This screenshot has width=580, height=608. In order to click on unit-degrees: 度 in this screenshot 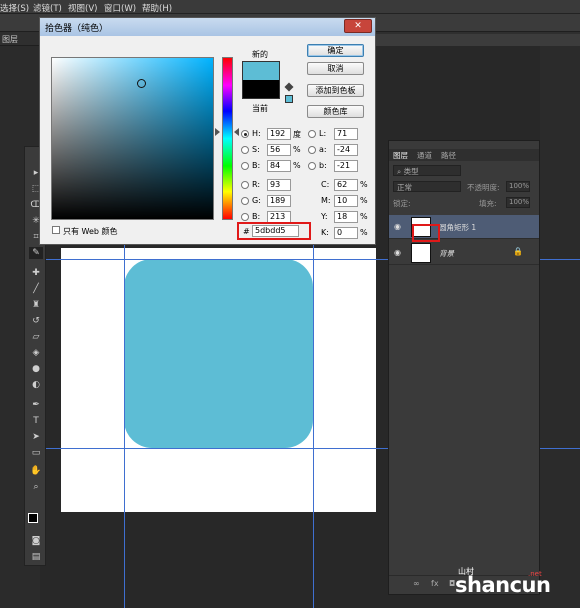, I will do `click(297, 134)`.